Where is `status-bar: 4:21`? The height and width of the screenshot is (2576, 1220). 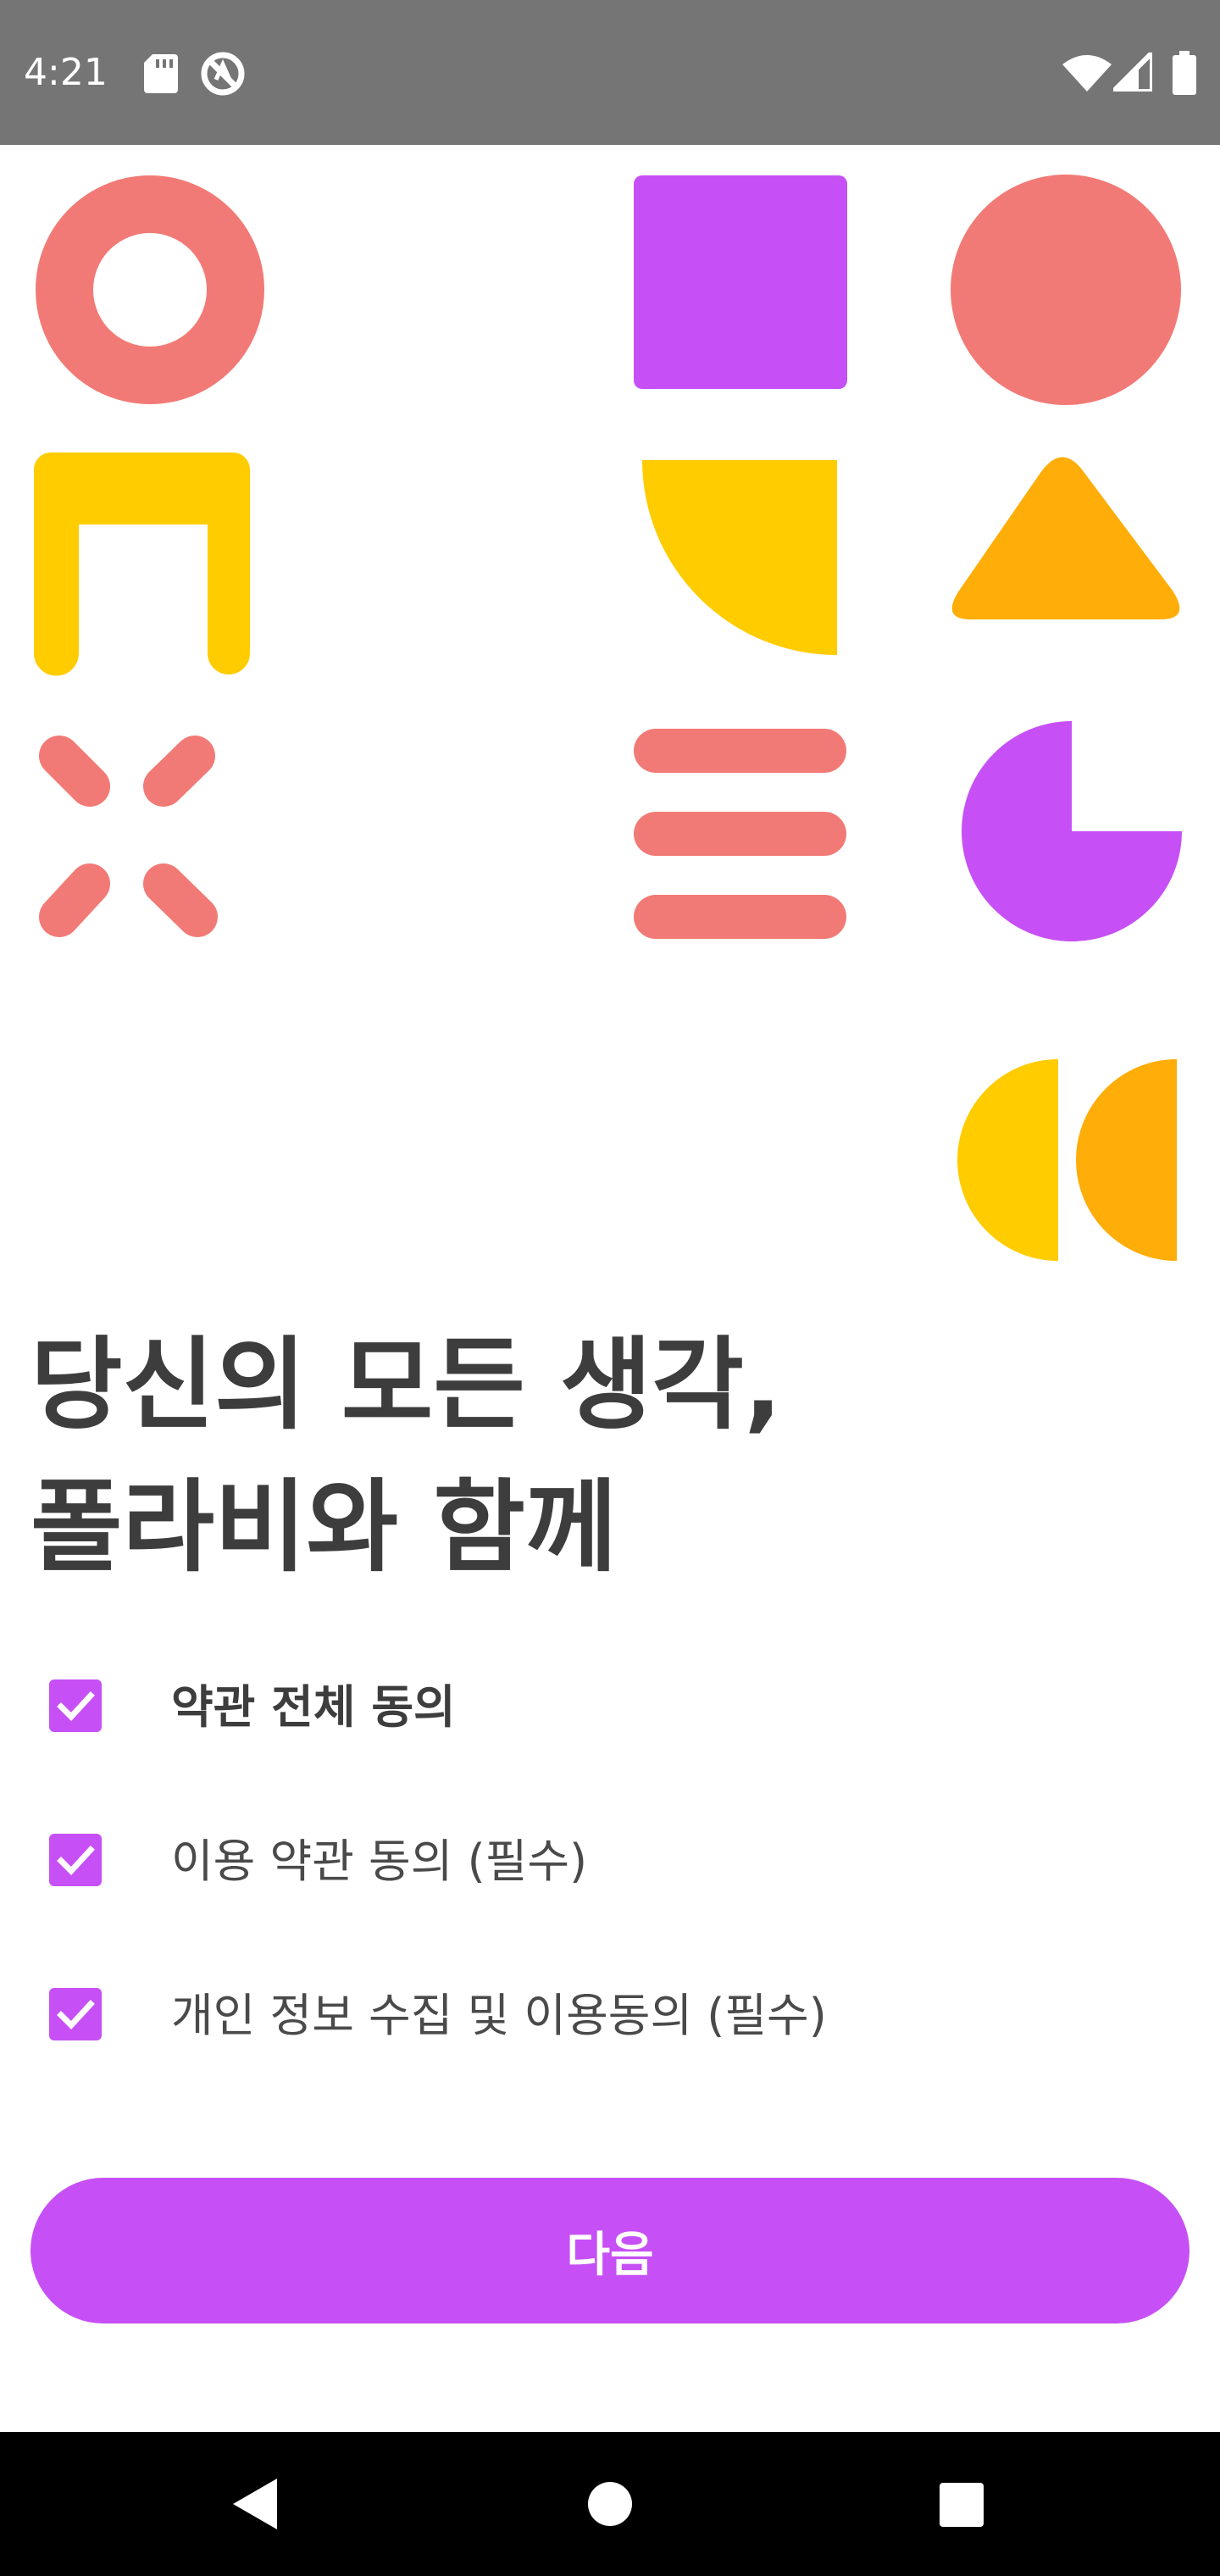 status-bar: 4:21 is located at coordinates (610, 72).